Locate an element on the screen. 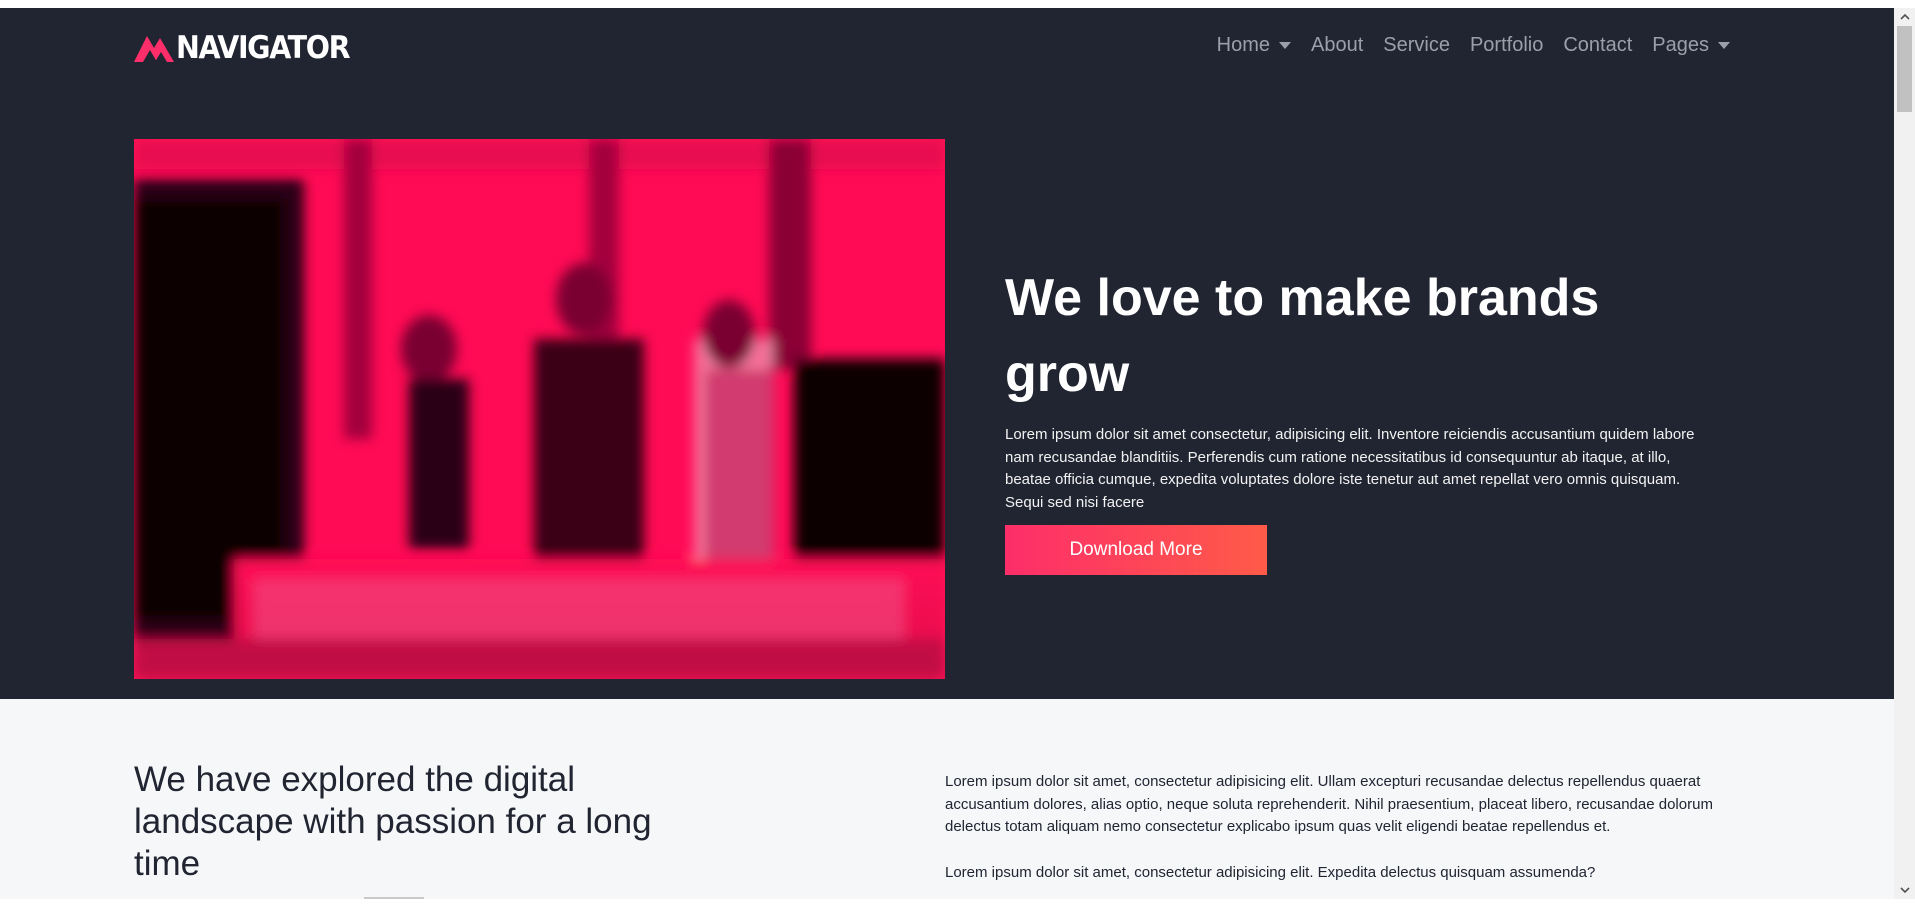 The width and height of the screenshot is (1915, 907). chevron-up-icon is located at coordinates (1904, 16).